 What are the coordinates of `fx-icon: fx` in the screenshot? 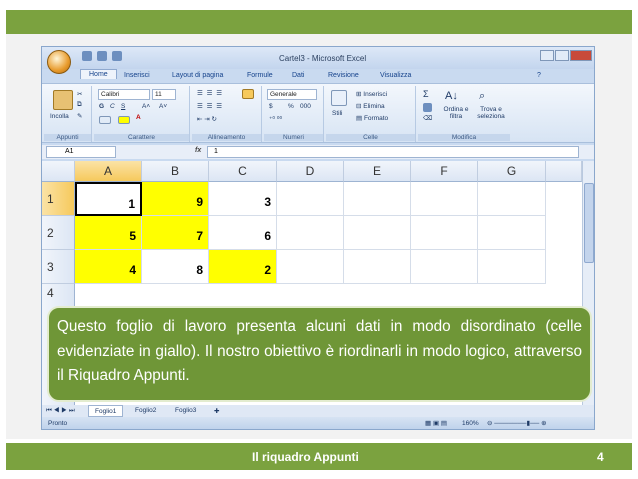 It's located at (198, 150).